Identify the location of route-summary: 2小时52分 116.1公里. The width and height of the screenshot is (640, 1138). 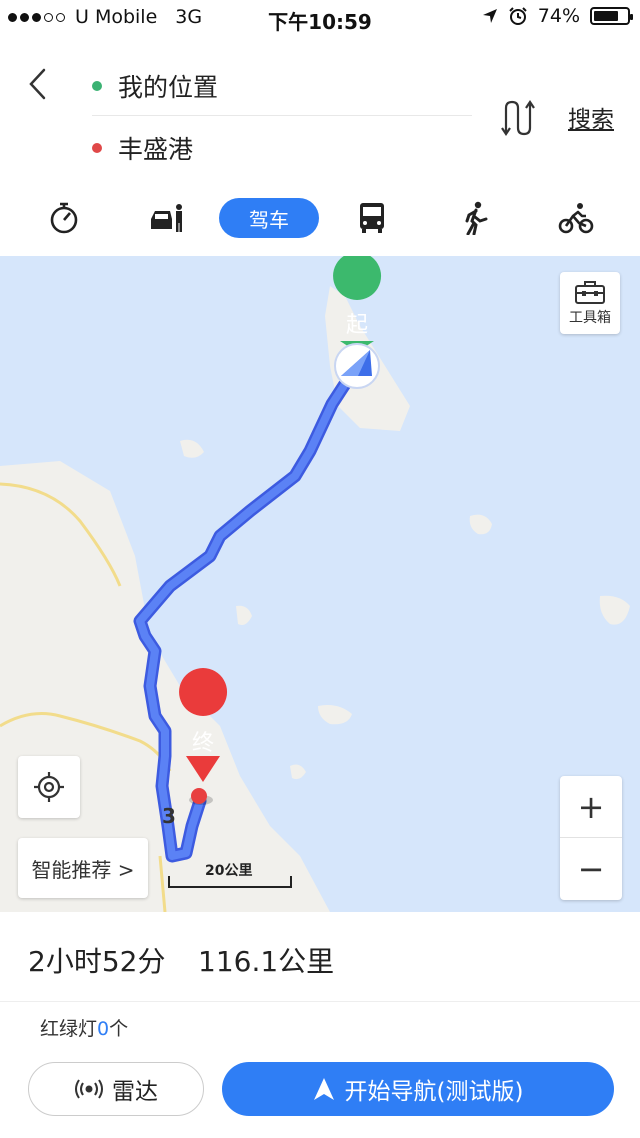
(320, 957).